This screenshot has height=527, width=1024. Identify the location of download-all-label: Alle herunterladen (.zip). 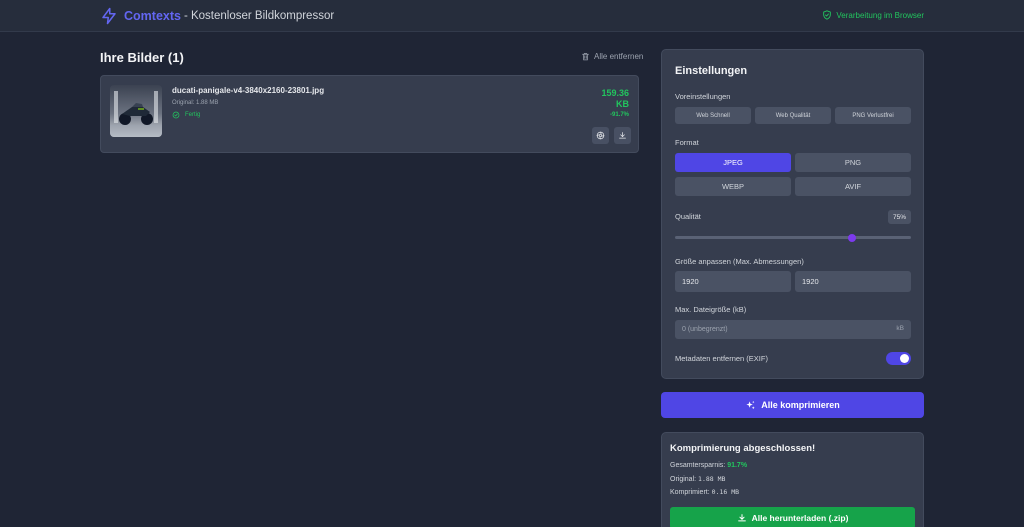
(800, 518).